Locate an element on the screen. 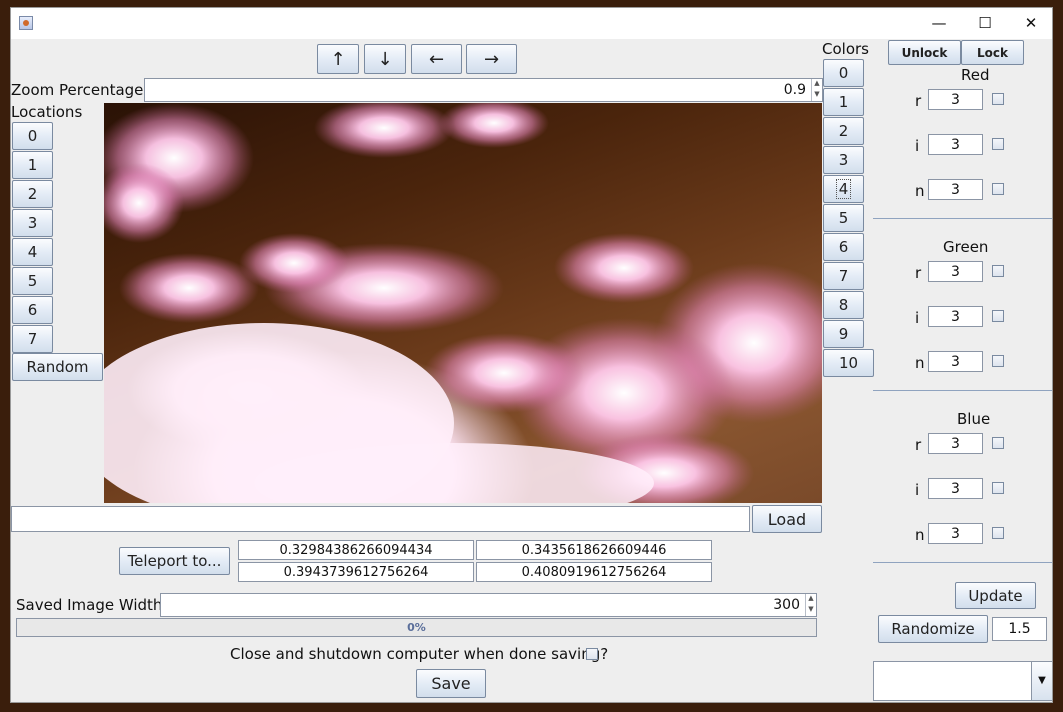 The image size is (1063, 712). maximize-button: ☐ is located at coordinates (985, 23).